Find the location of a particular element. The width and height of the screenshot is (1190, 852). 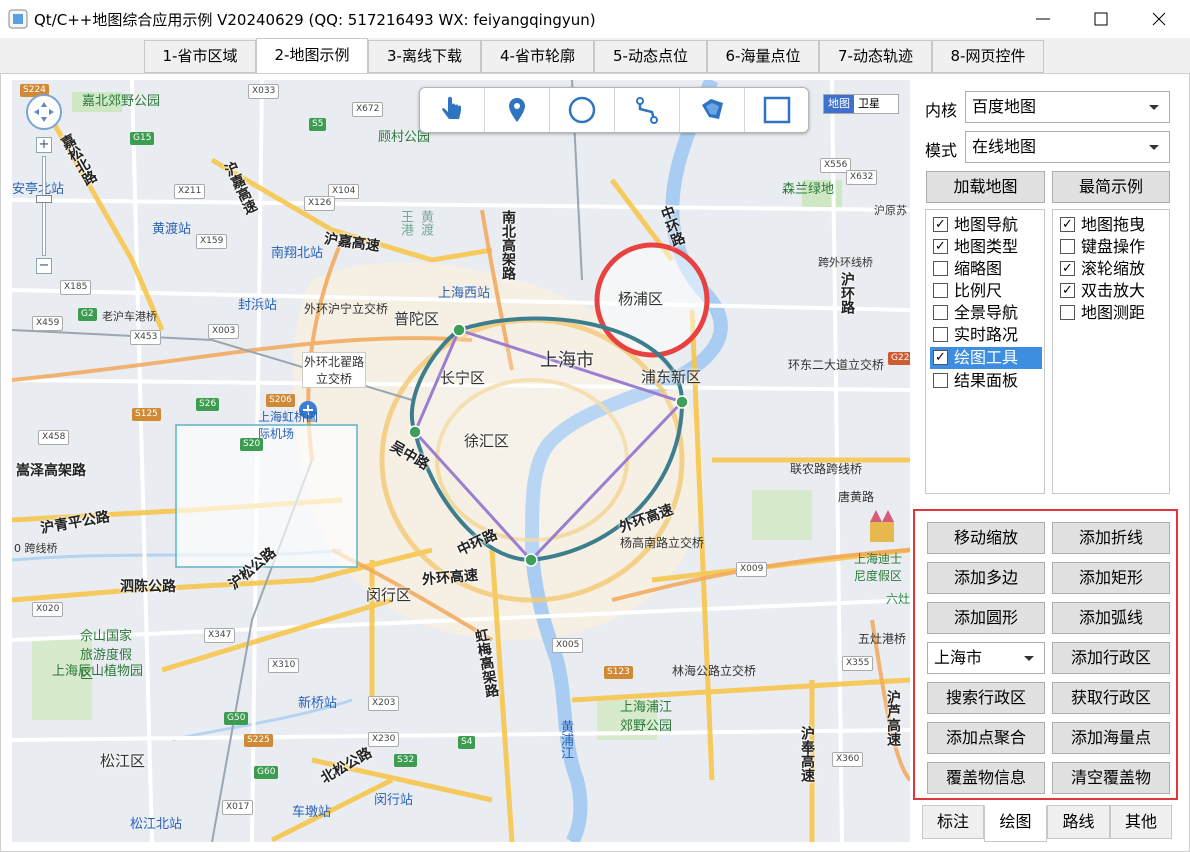

clear-overlays-button: 清空覆盖物 is located at coordinates (1111, 778).